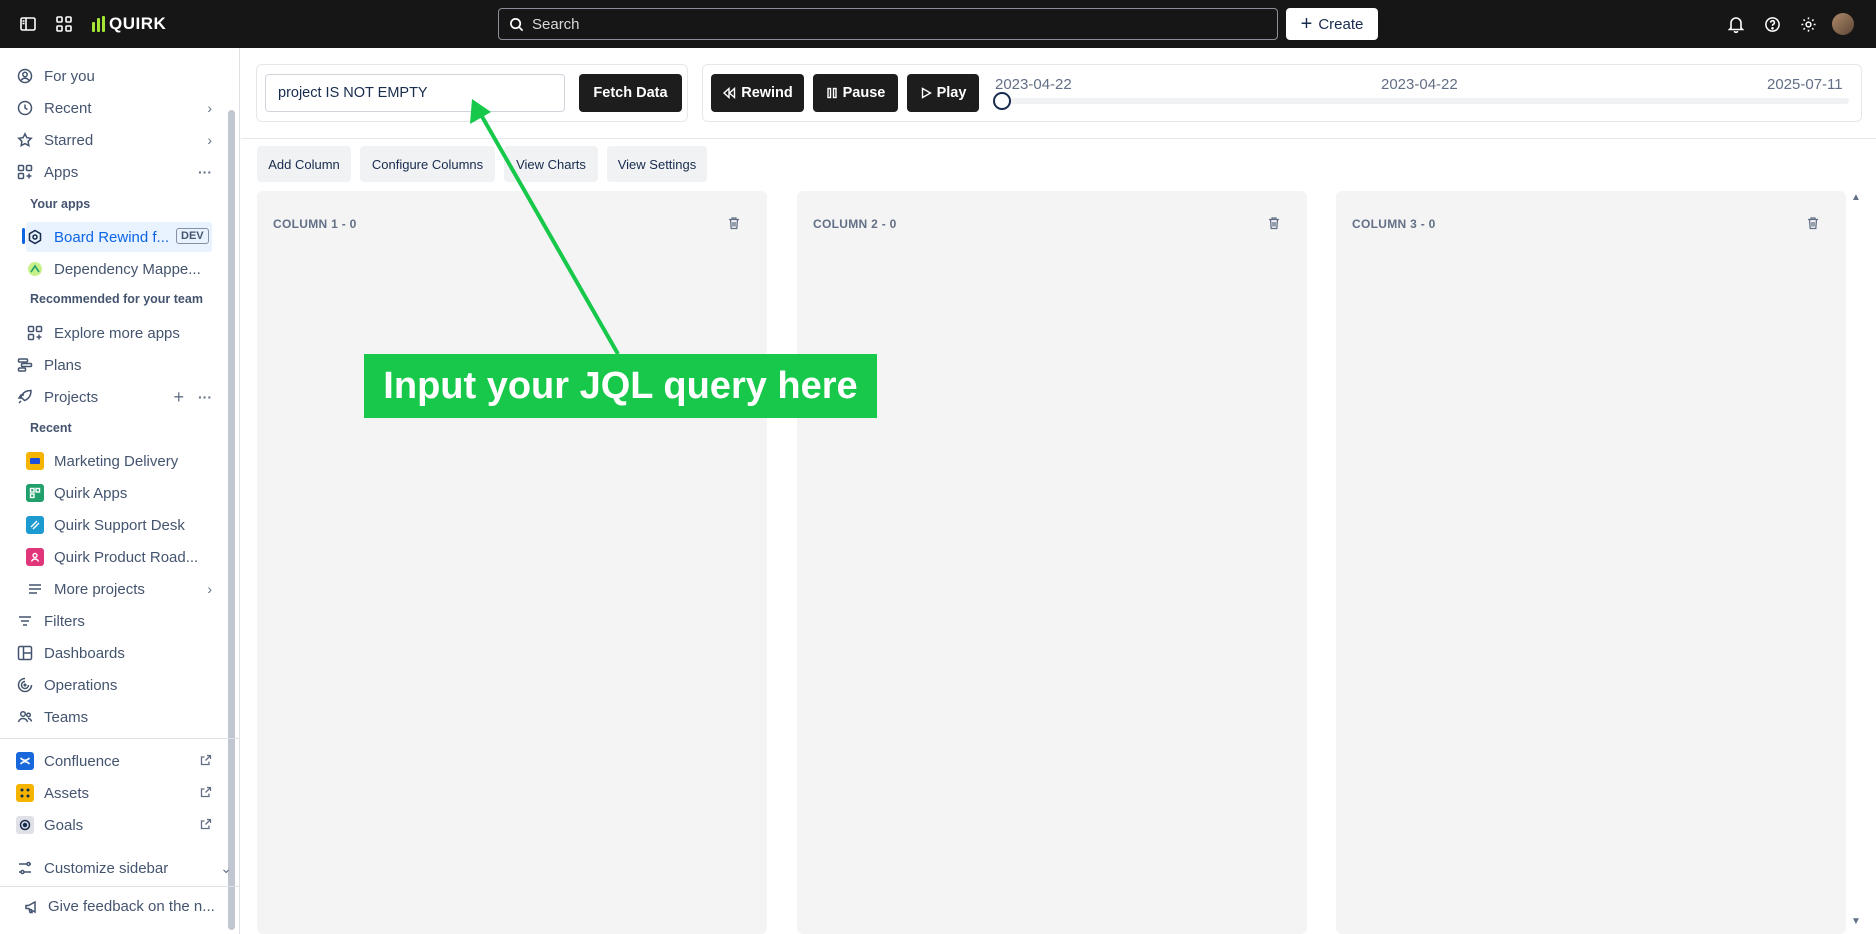 The image size is (1876, 934). I want to click on assets-icon, so click(25, 793).